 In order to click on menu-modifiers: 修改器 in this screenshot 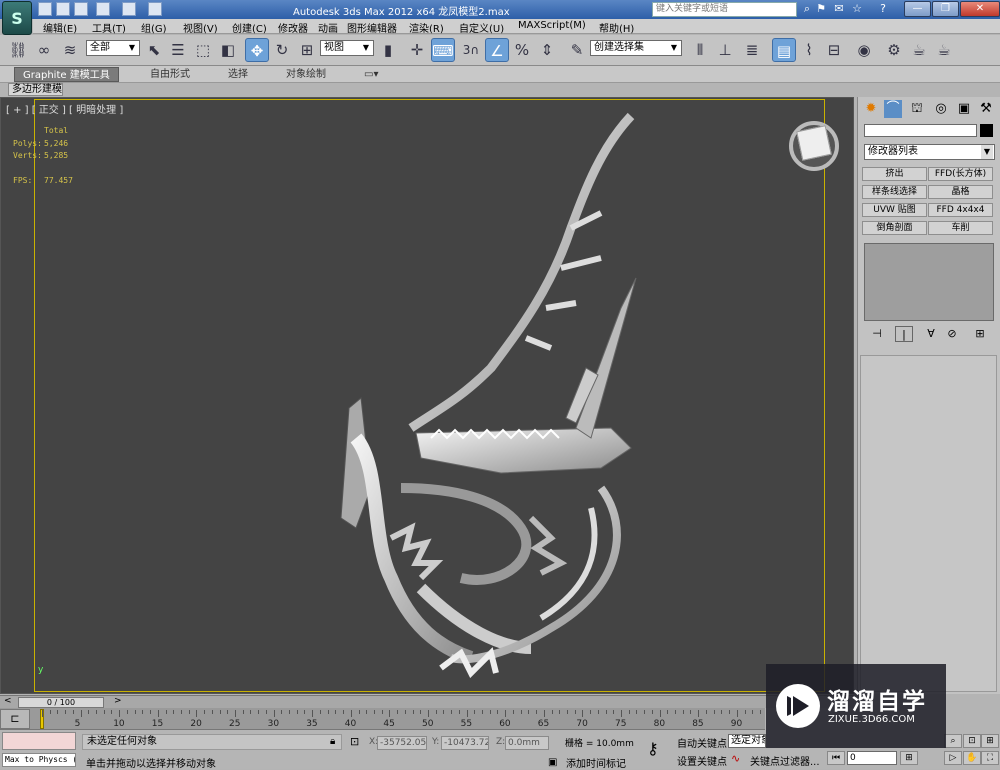, I will do `click(293, 27)`.